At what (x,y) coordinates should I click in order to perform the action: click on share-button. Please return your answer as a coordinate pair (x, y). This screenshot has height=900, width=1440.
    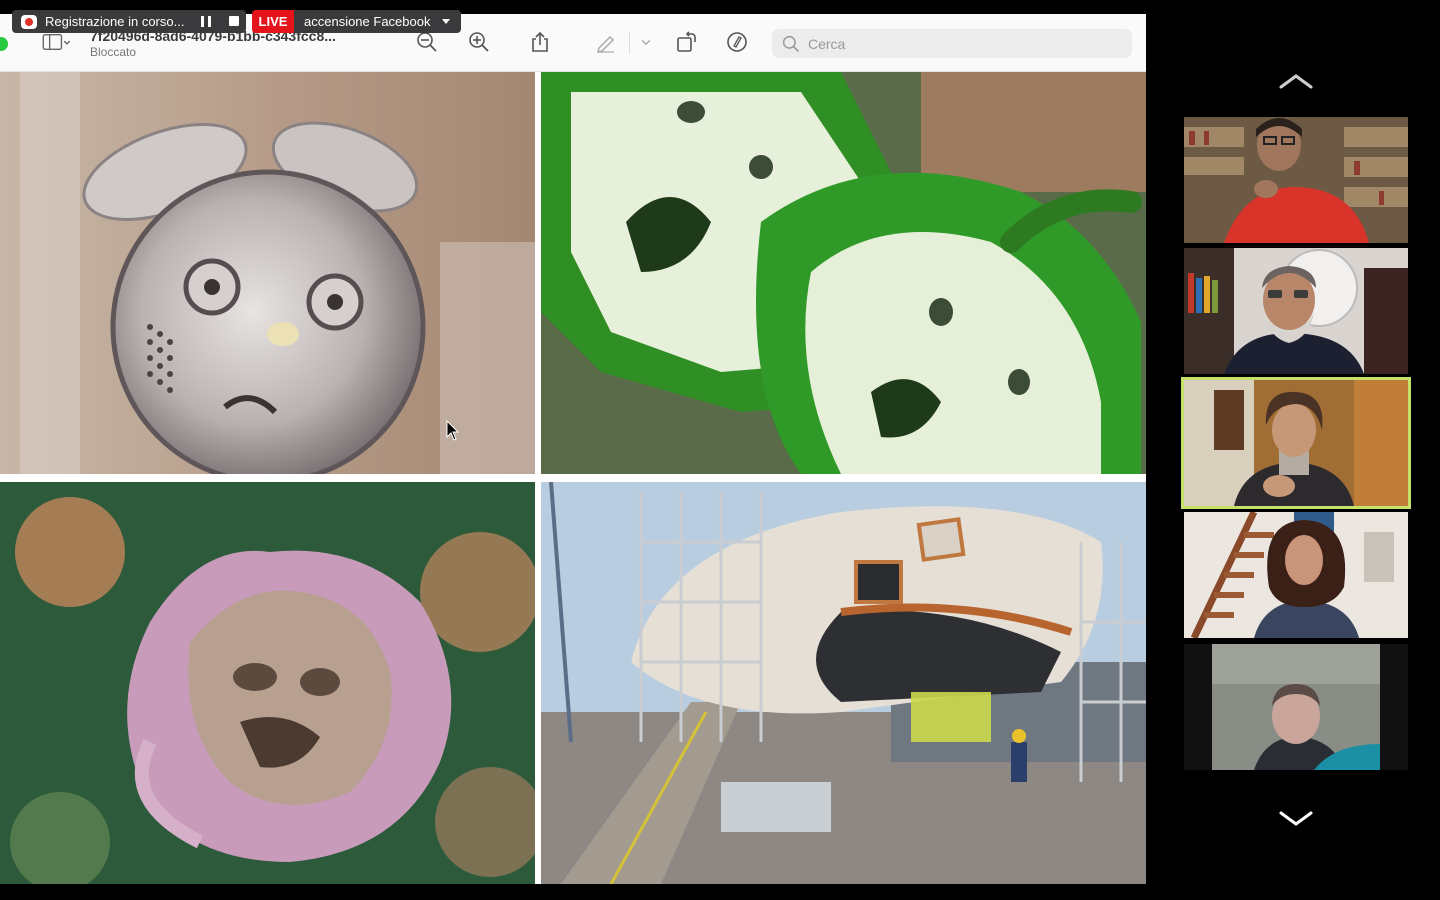
    Looking at the image, I should click on (540, 42).